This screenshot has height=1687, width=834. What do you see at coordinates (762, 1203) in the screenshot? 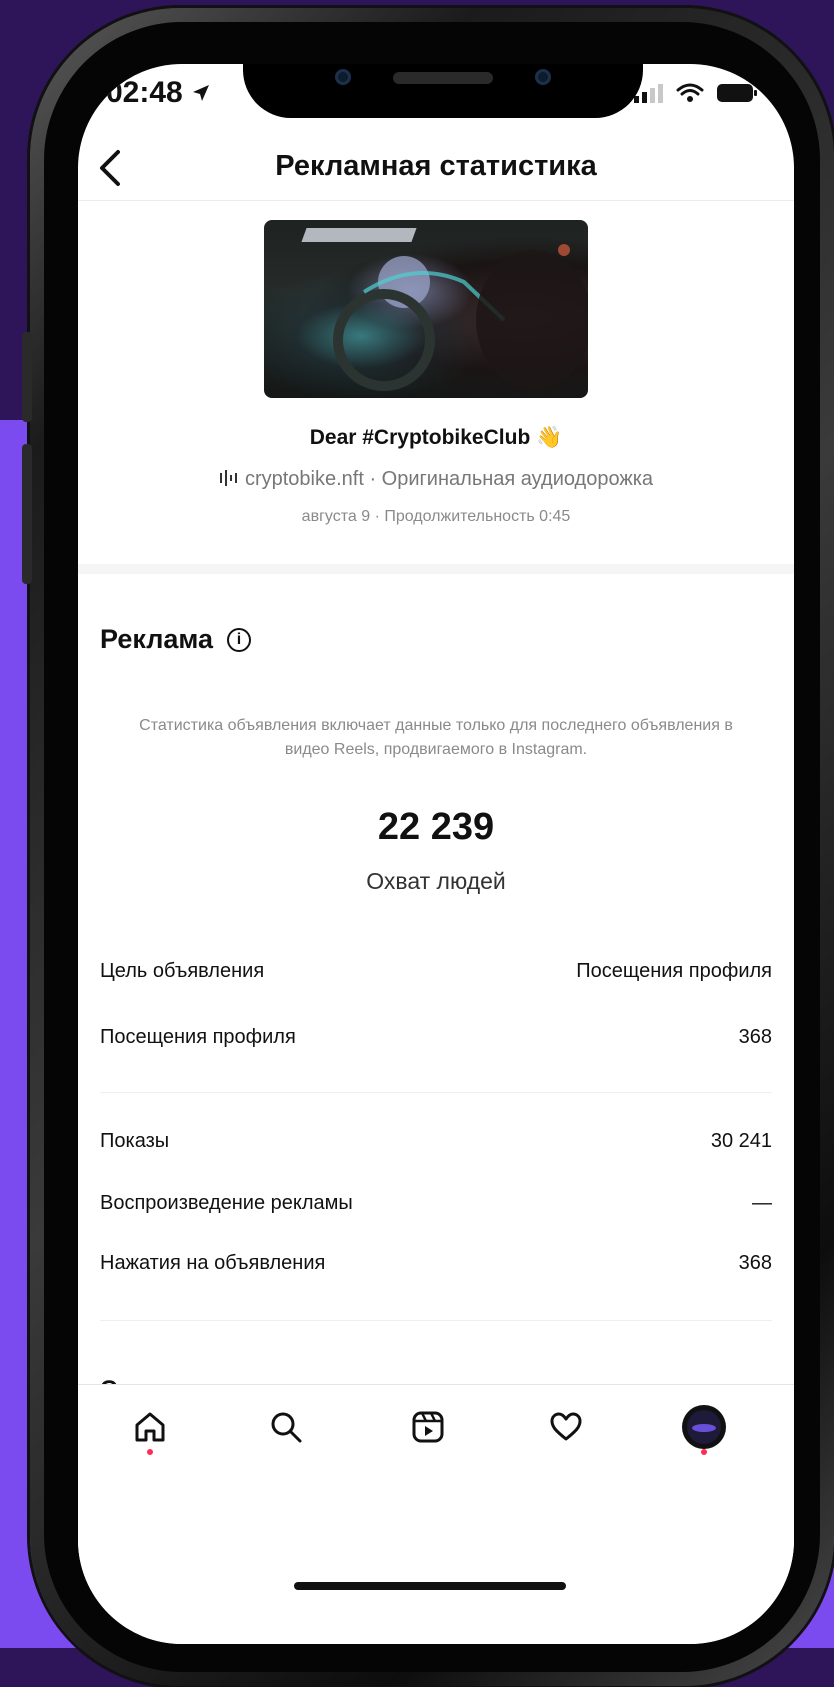
I see `stat-value: —` at bounding box center [762, 1203].